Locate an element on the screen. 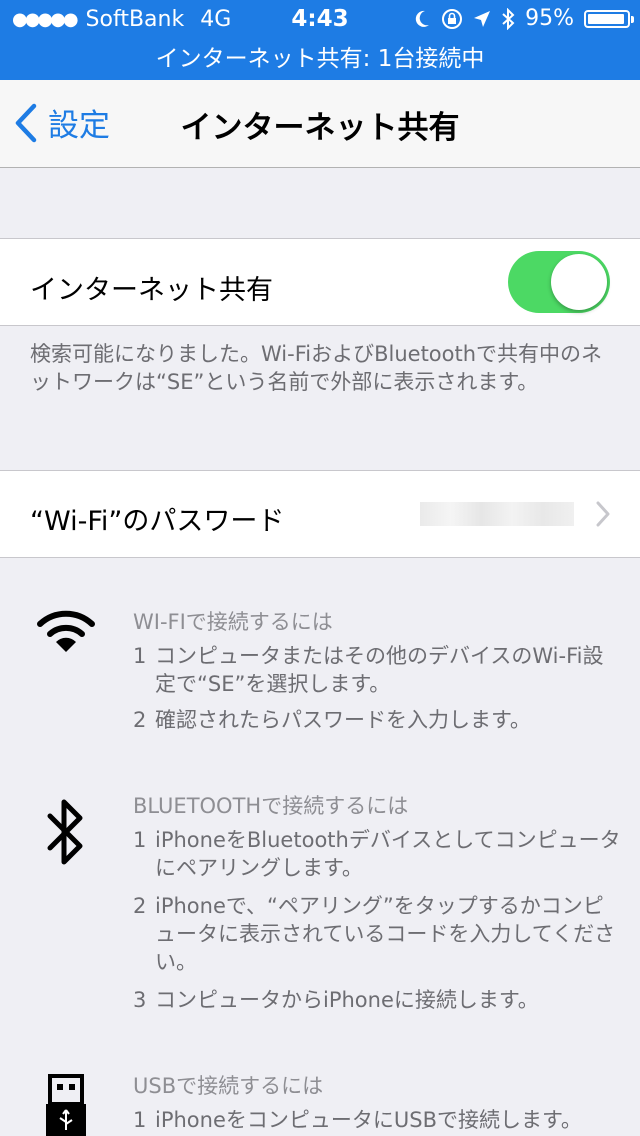 Image resolution: width=640 pixels, height=1136 pixels. rotation-lock-icon is located at coordinates (452, 18).